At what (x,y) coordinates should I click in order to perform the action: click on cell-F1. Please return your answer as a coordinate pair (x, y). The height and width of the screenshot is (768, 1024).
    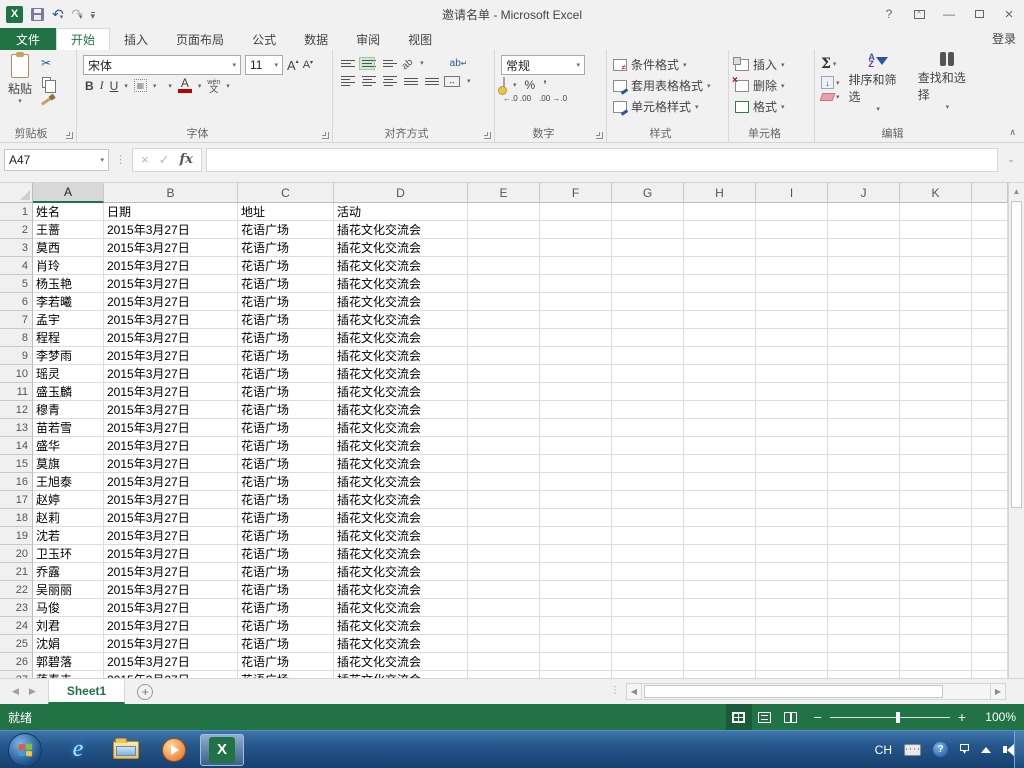
    Looking at the image, I should click on (576, 212).